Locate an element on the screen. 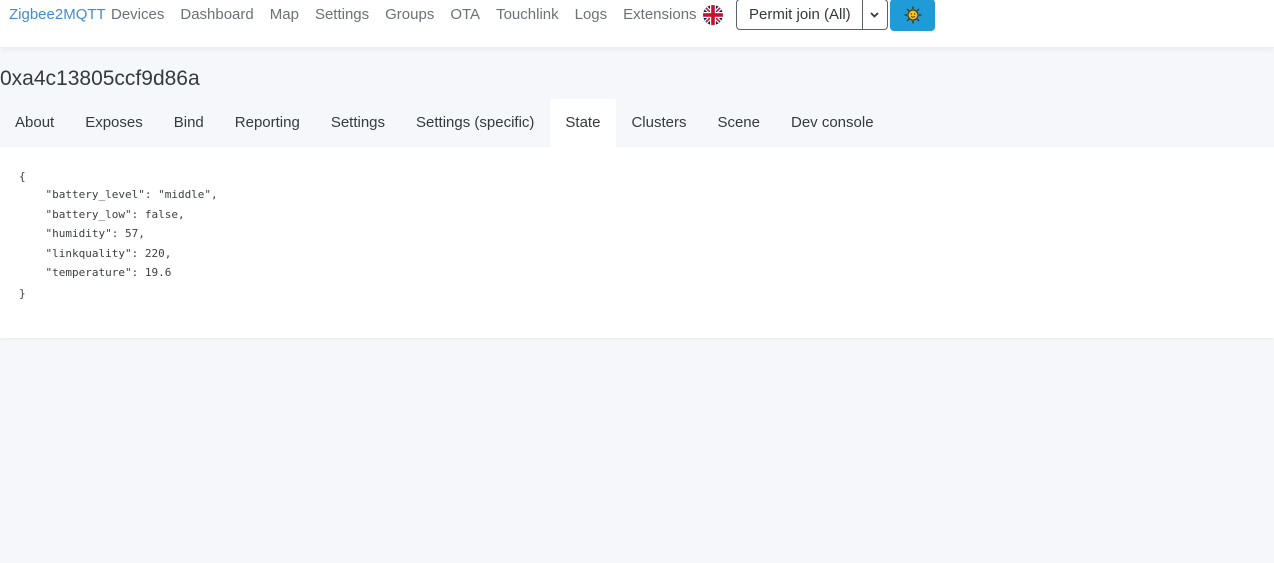 This screenshot has height=563, width=1274. json-line: } is located at coordinates (22, 293).